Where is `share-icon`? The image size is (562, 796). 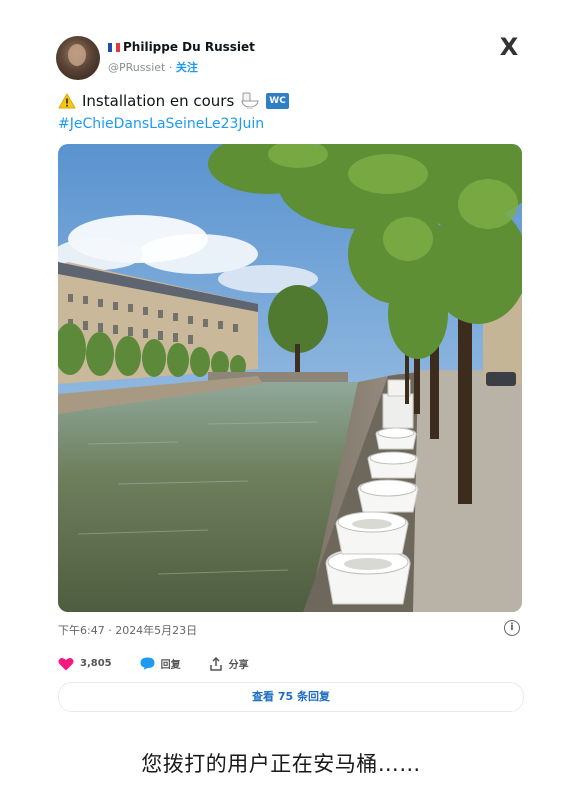 share-icon is located at coordinates (215, 663).